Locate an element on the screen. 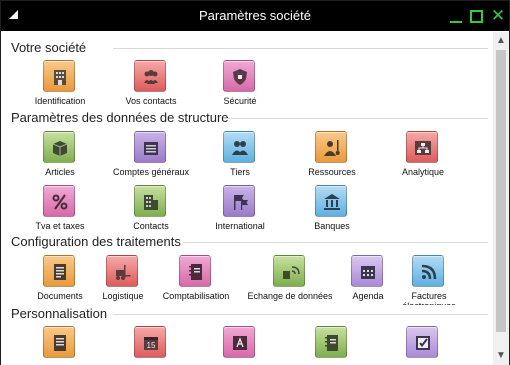  forklift-icon is located at coordinates (122, 271).